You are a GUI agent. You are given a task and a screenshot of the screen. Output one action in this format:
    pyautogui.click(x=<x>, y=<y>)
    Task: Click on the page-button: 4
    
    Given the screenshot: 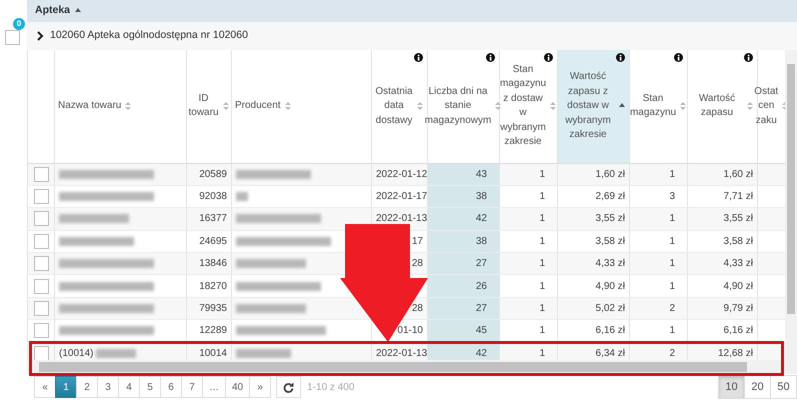 What is the action you would take?
    pyautogui.click(x=129, y=387)
    